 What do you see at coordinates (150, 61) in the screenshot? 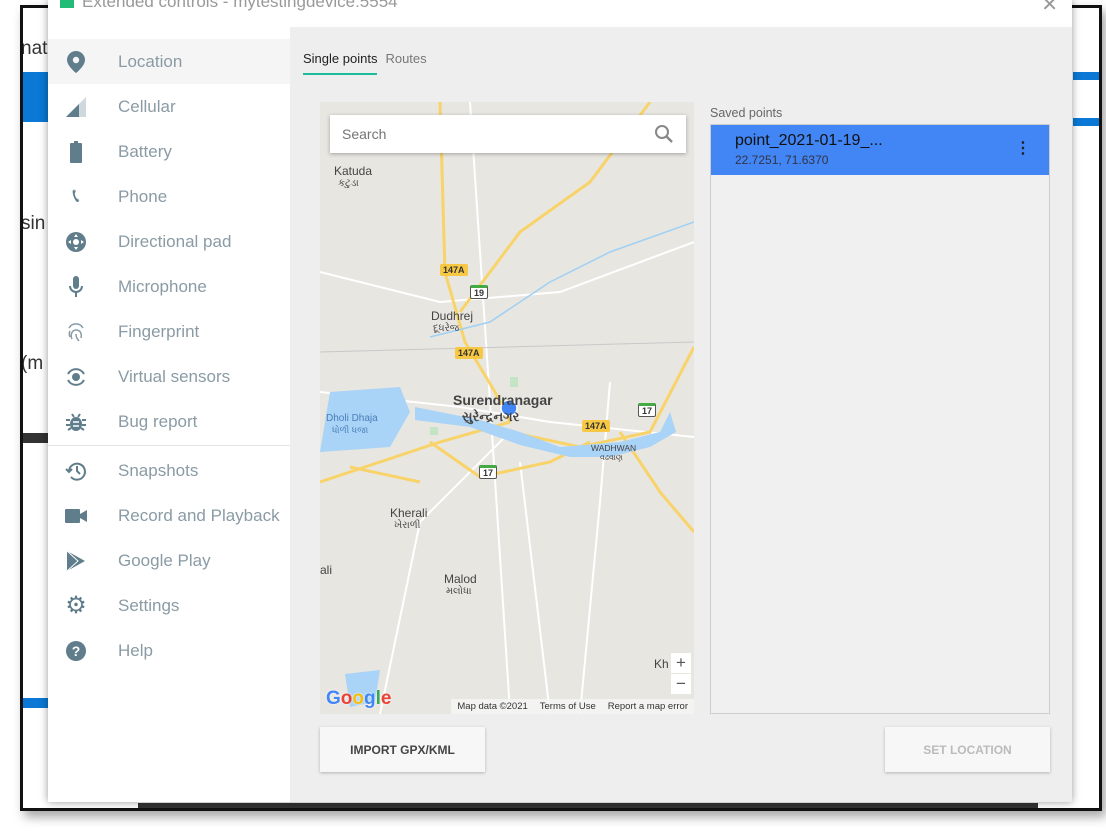
I see `sidebar-item-label: Location` at bounding box center [150, 61].